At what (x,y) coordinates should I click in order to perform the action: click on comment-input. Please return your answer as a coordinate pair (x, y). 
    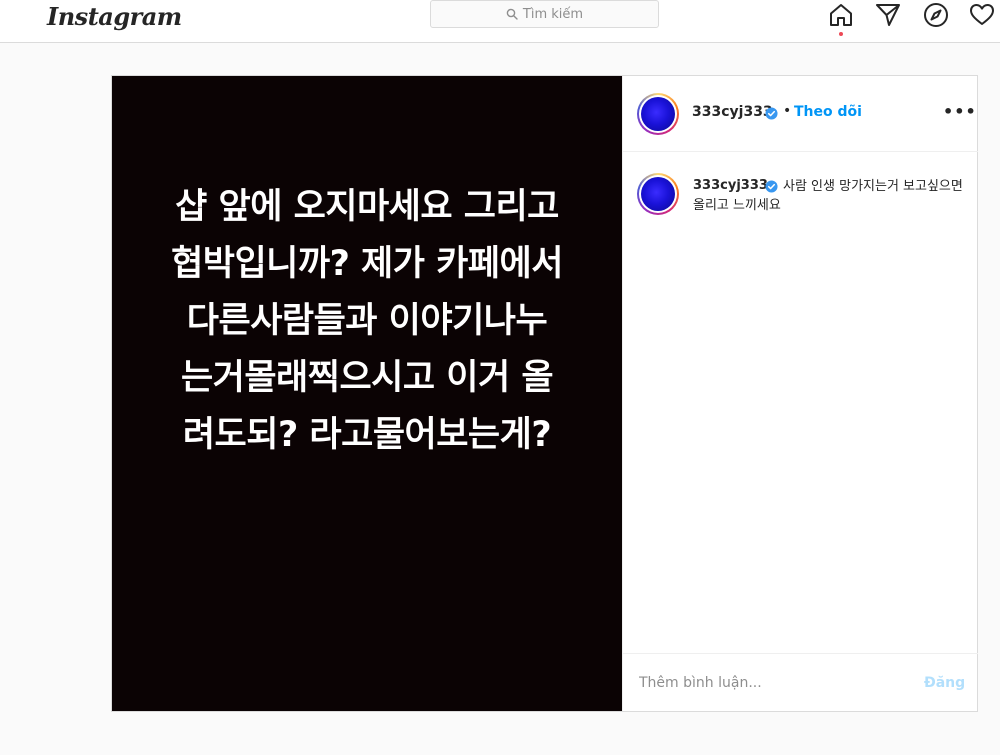
    Looking at the image, I should click on (769, 683).